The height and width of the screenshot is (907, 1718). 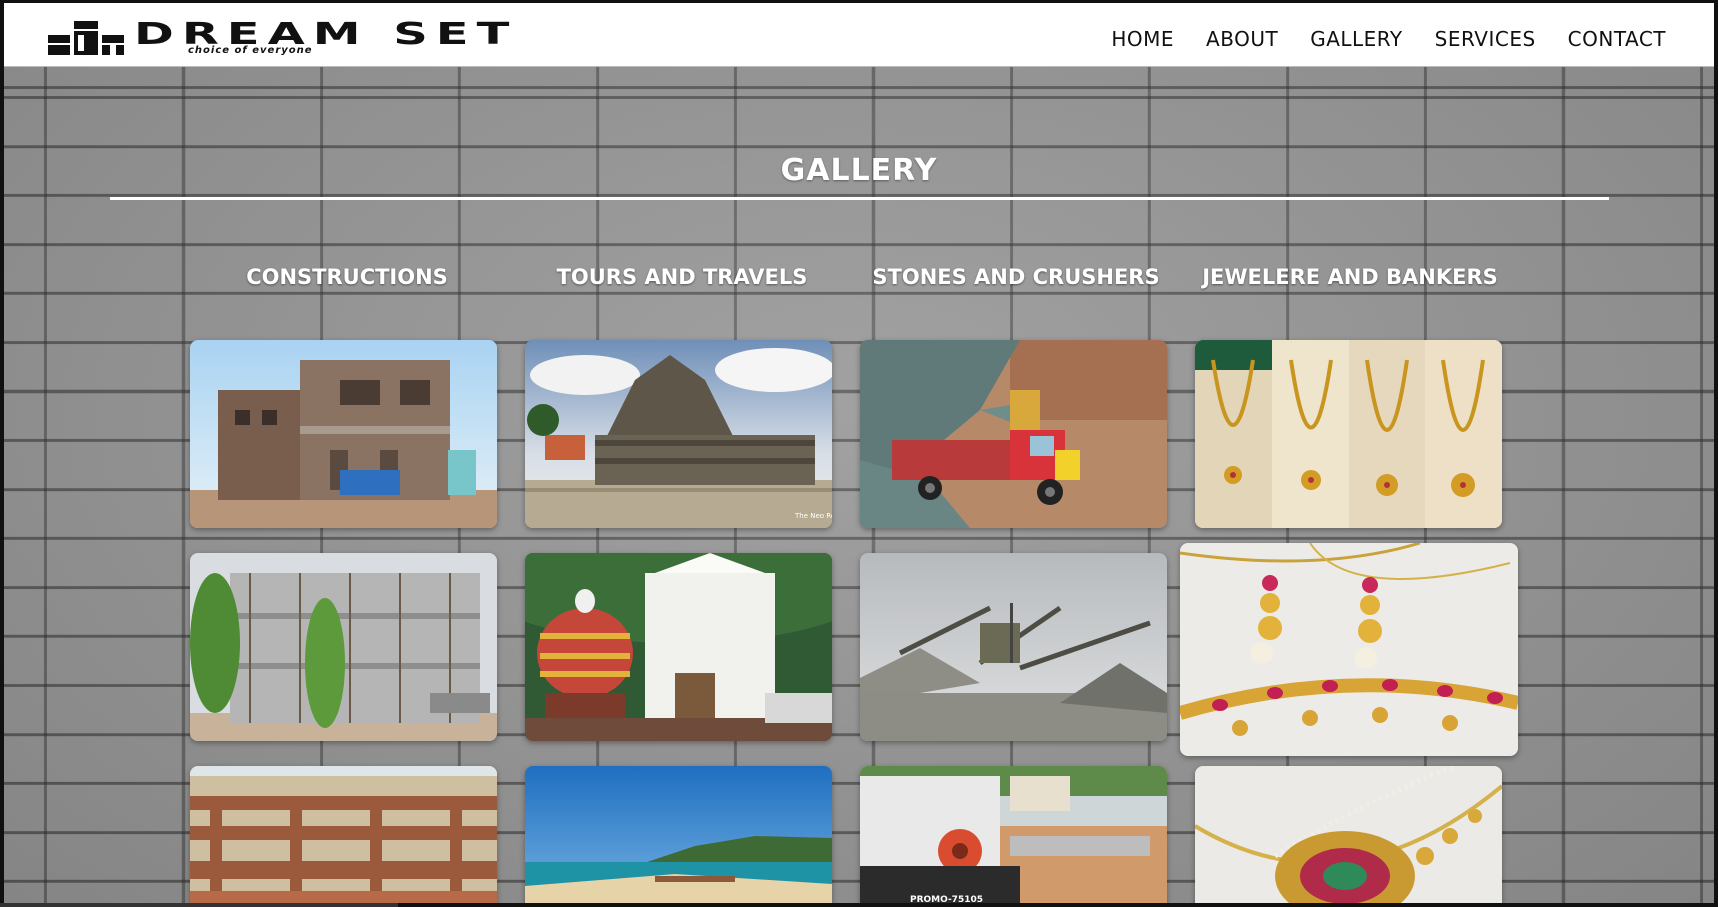 I want to click on heading-stones-crushers: STONES AND CRUSHERS, so click(x=1016, y=277).